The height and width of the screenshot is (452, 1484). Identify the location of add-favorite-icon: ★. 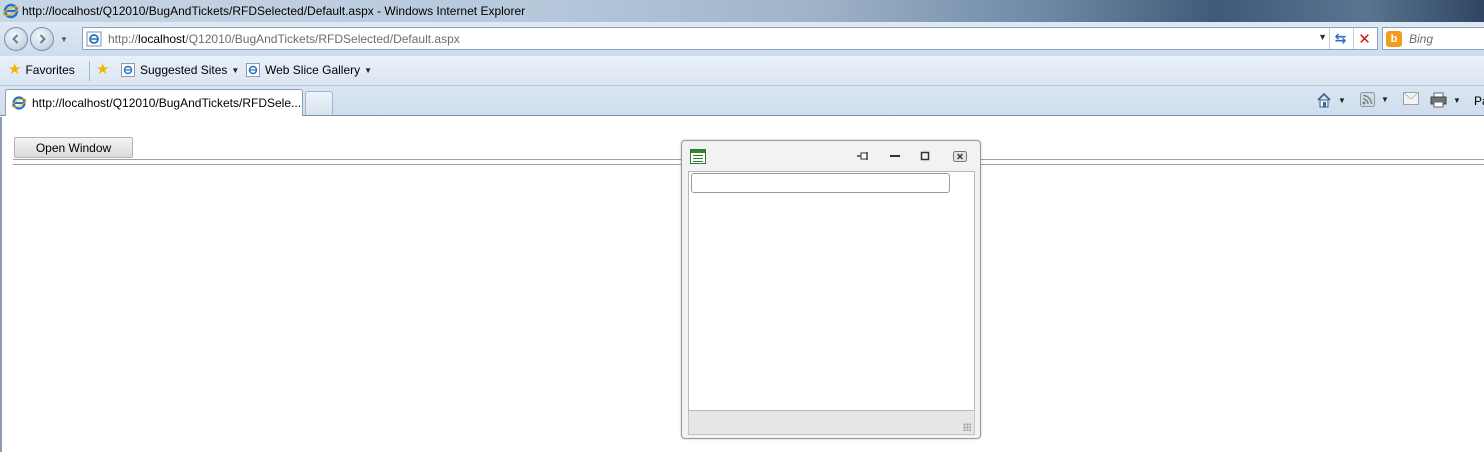
(103, 69).